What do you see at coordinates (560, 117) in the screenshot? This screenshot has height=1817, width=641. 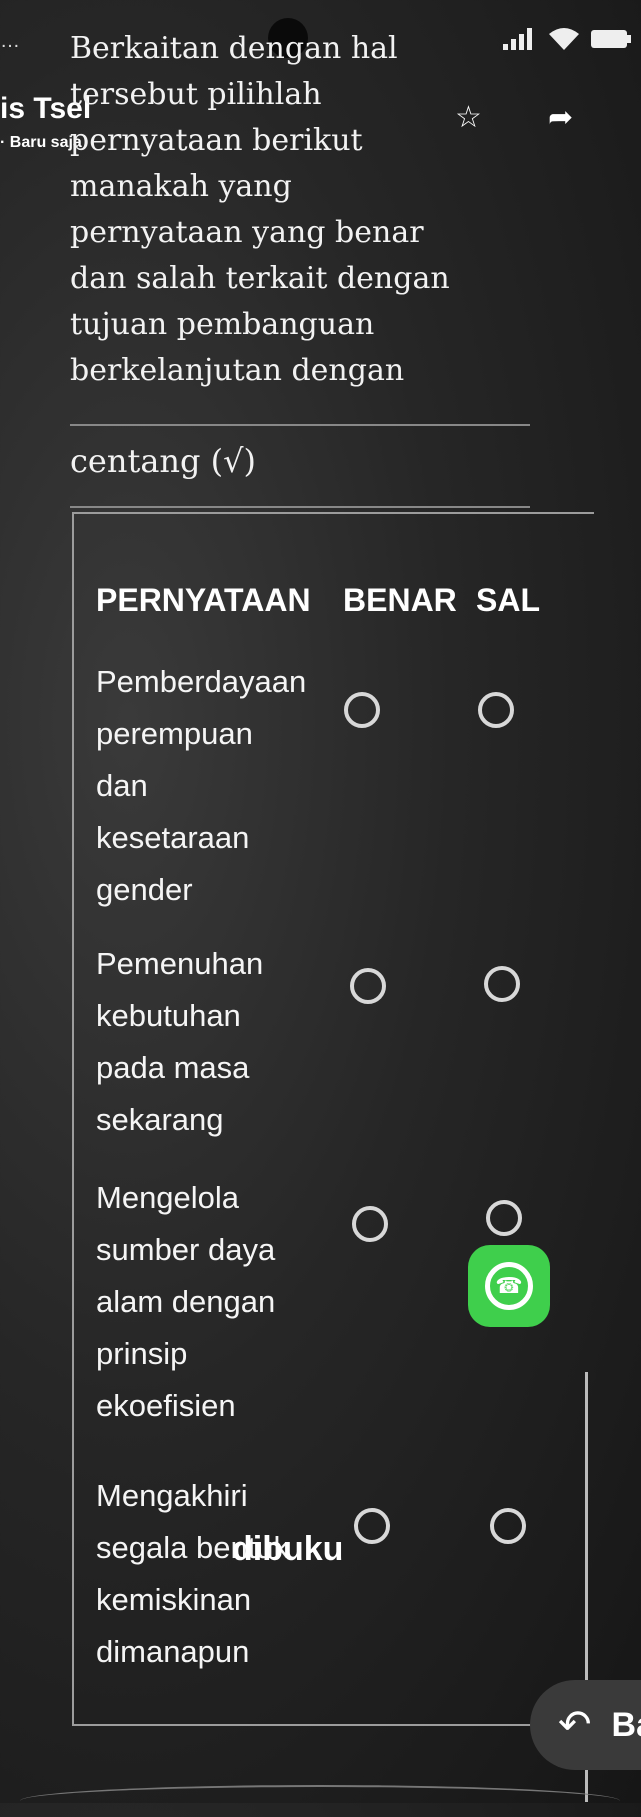 I see `forward-arrow-icon: ➦` at bounding box center [560, 117].